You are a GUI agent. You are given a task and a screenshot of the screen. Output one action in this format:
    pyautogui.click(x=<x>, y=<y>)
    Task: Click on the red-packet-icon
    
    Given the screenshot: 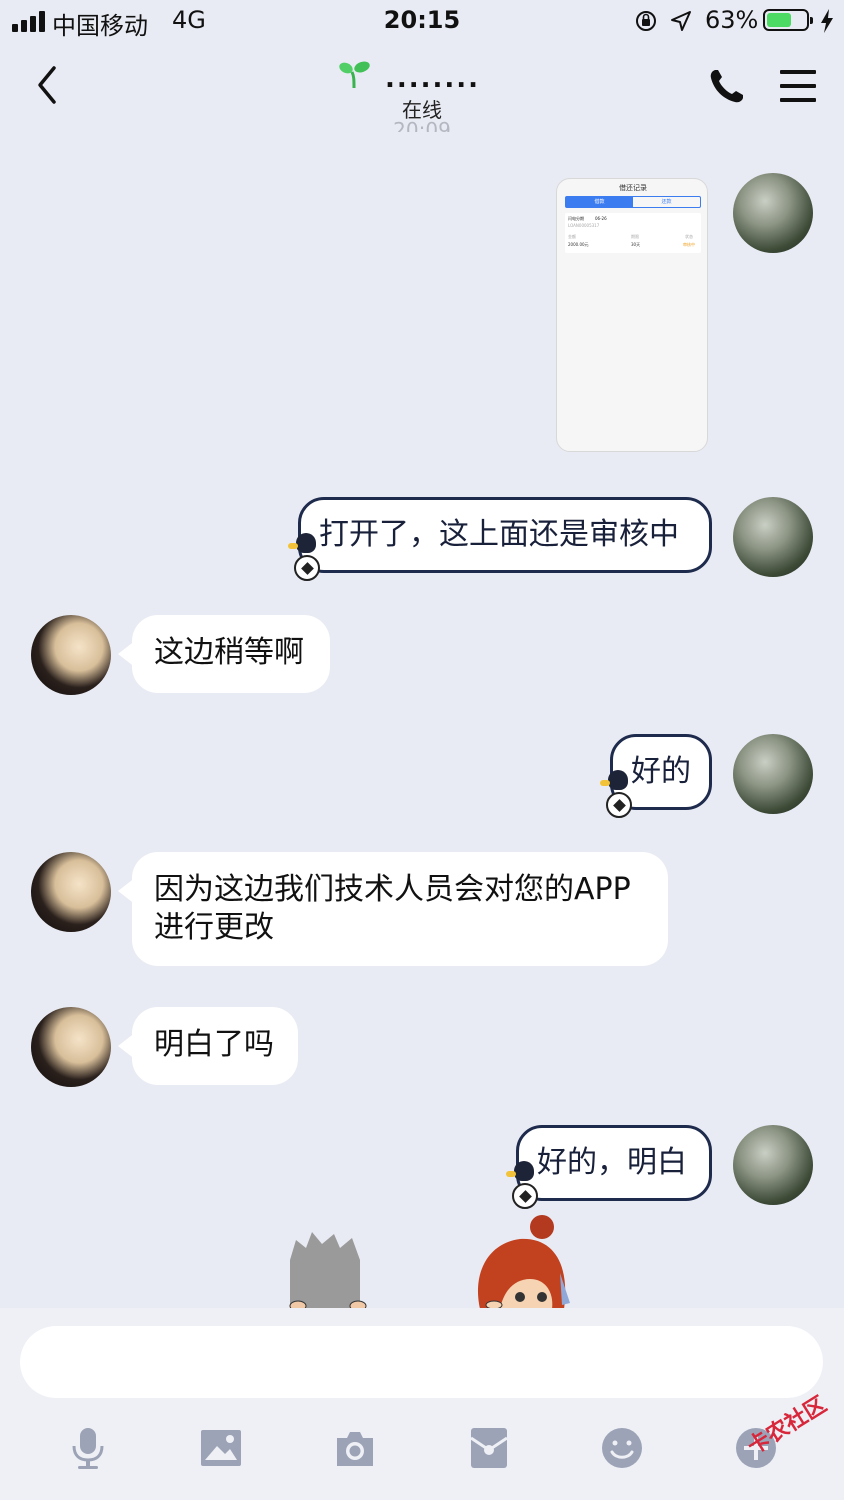 What is the action you would take?
    pyautogui.click(x=489, y=1448)
    